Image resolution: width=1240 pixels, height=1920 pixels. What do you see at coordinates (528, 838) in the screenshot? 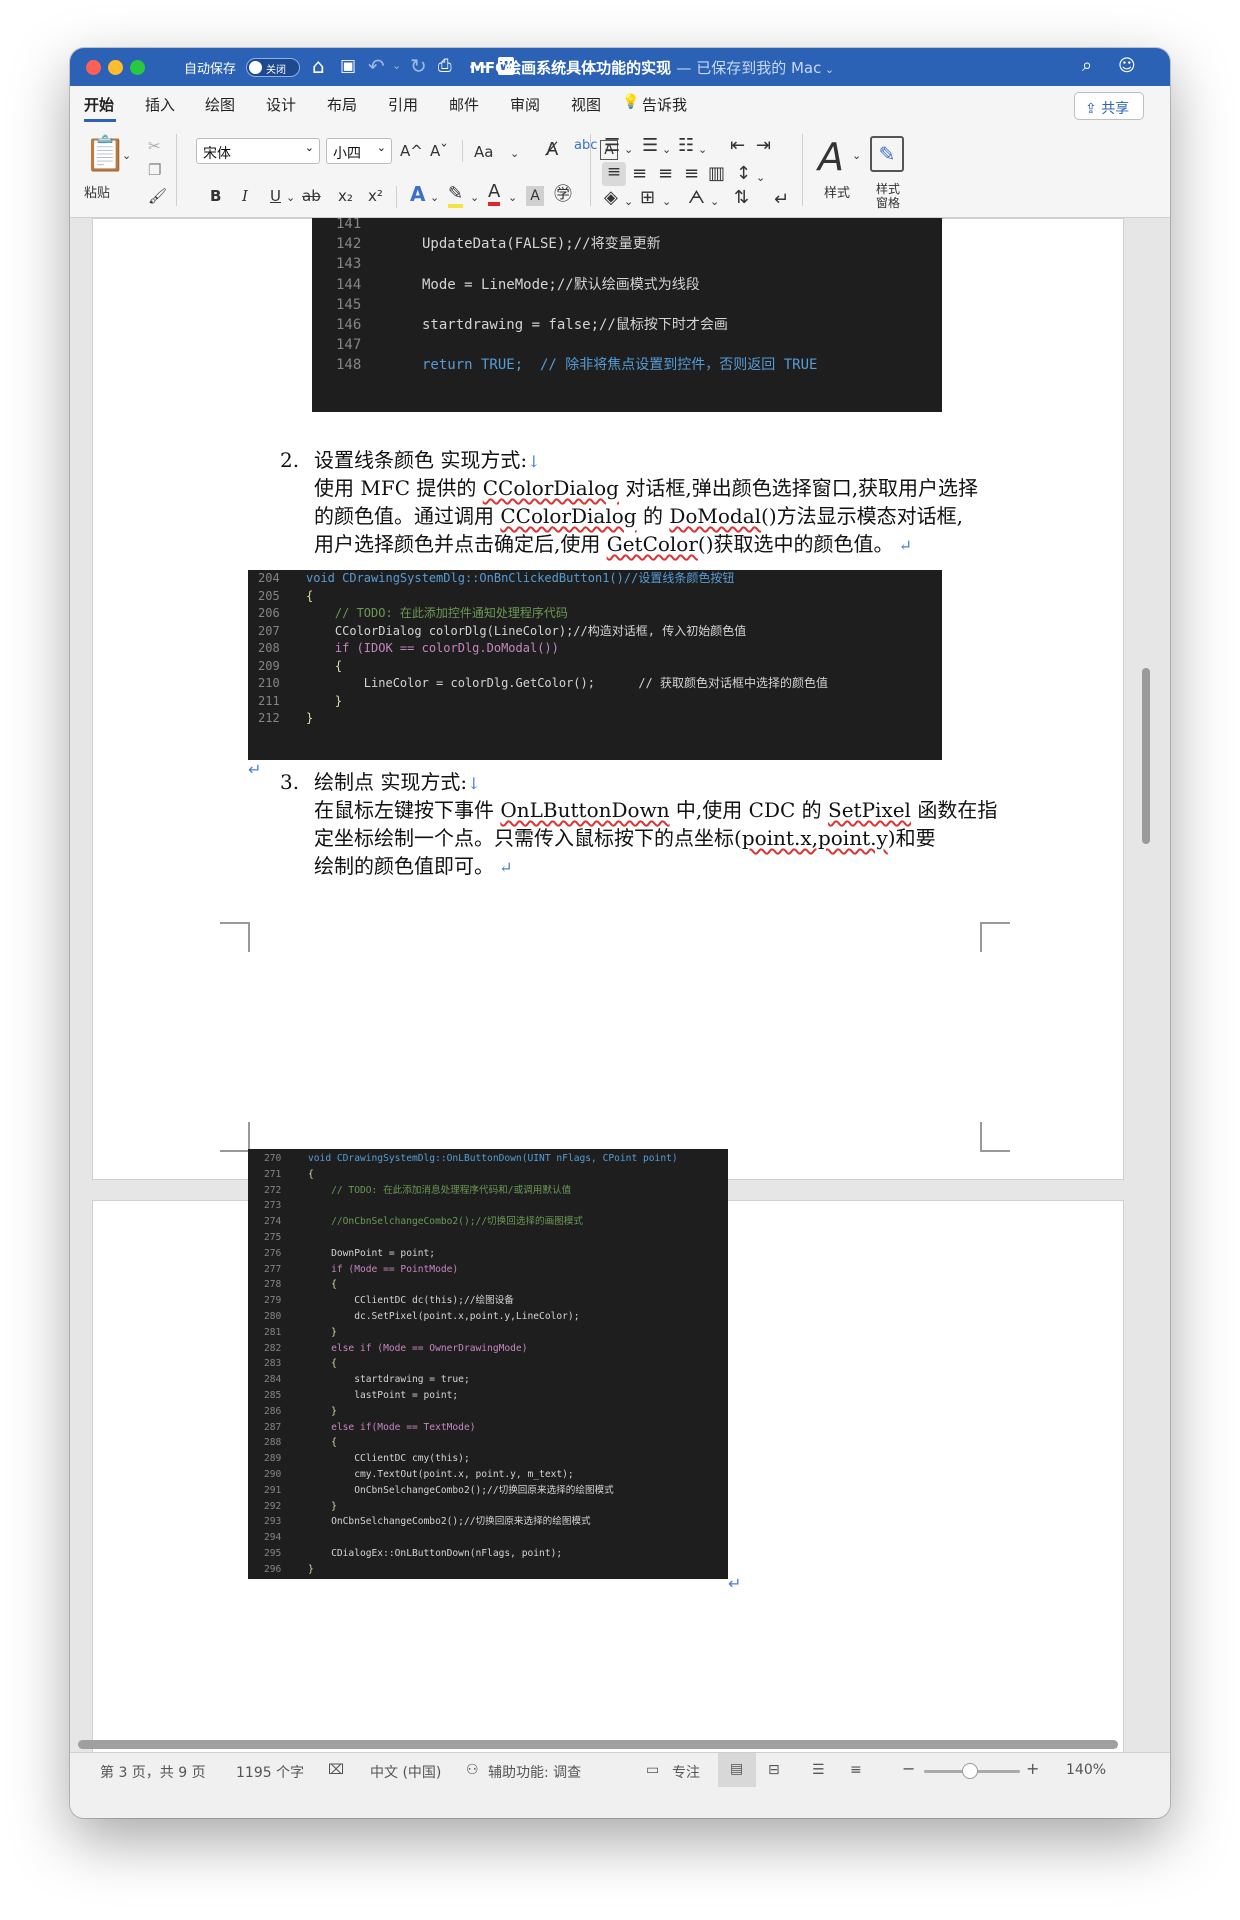
I see `text-run: 定坐标绘制一个点。只需传入鼠标按下的点坐标(` at bounding box center [528, 838].